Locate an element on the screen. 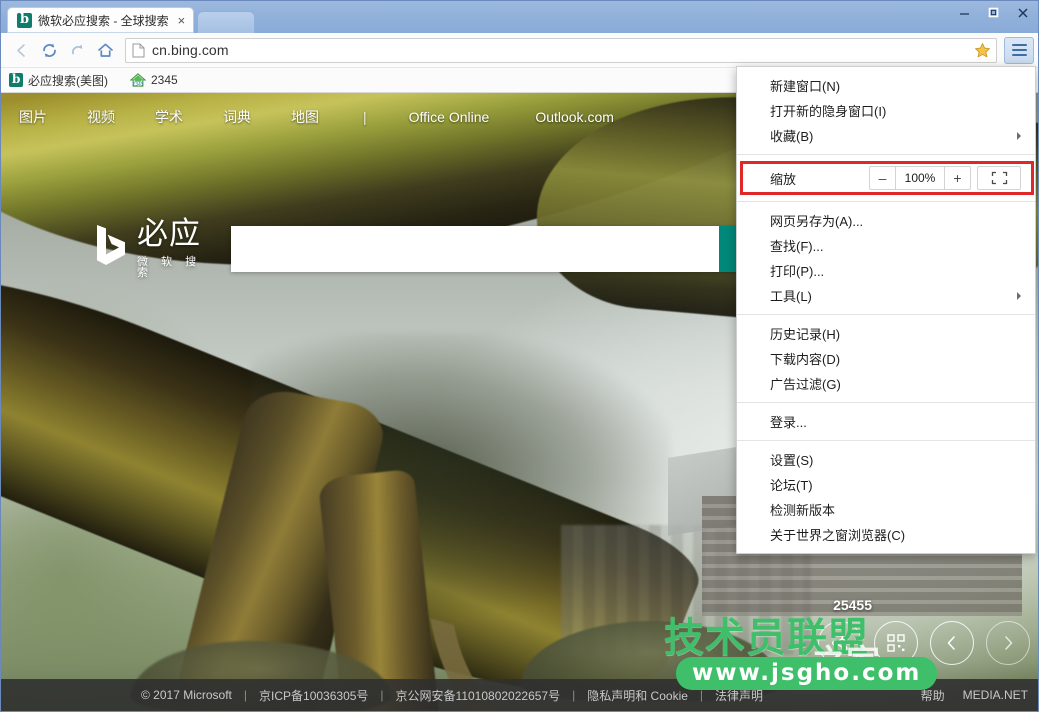  forward-button is located at coordinates (77, 50).